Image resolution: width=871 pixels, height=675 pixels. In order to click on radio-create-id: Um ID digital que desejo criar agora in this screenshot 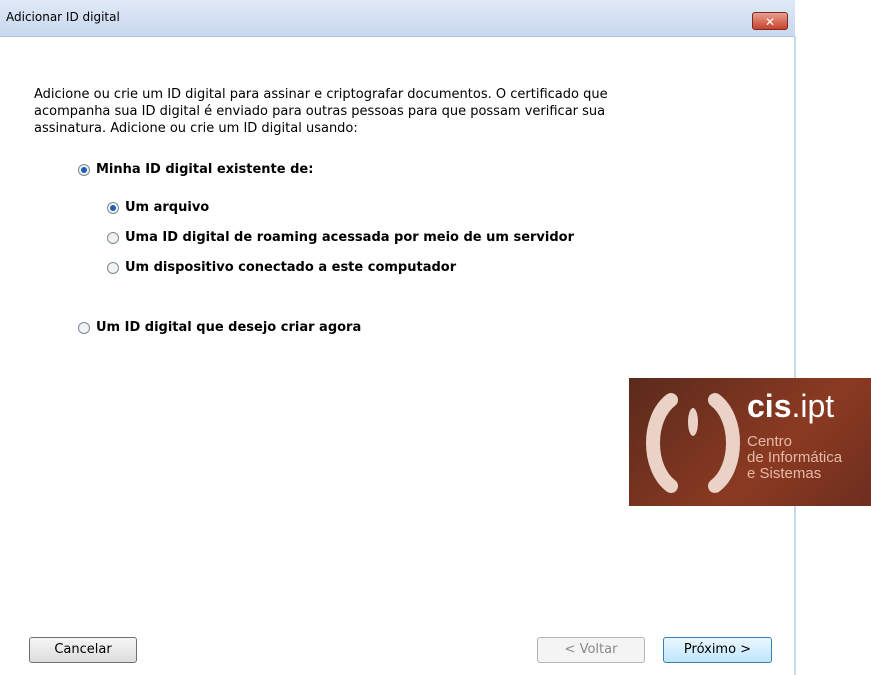, I will do `click(219, 327)`.